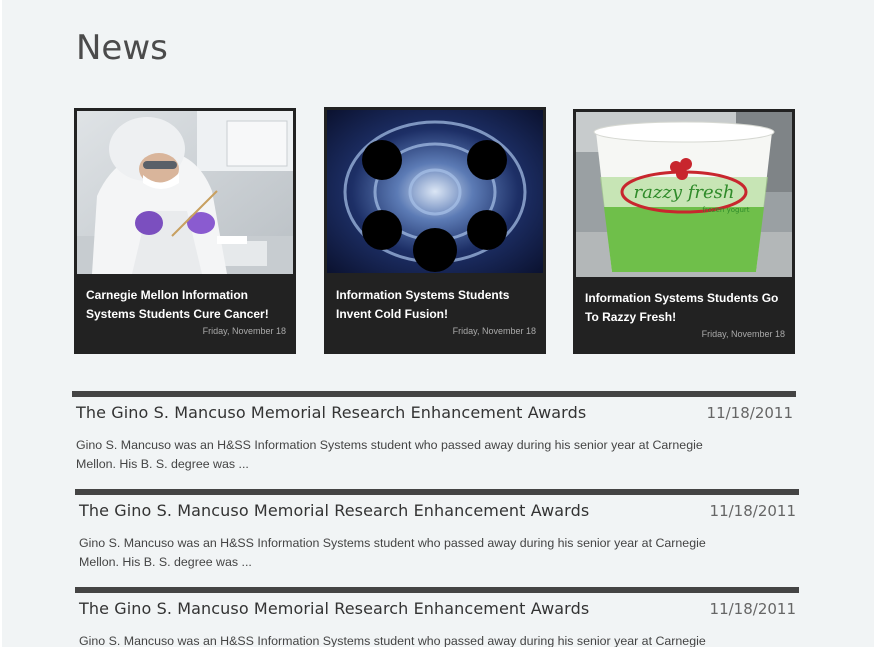 The width and height of the screenshot is (876, 647). I want to click on yogurt-cup-photo: razzy fresh frozen yogurt, so click(684, 194).